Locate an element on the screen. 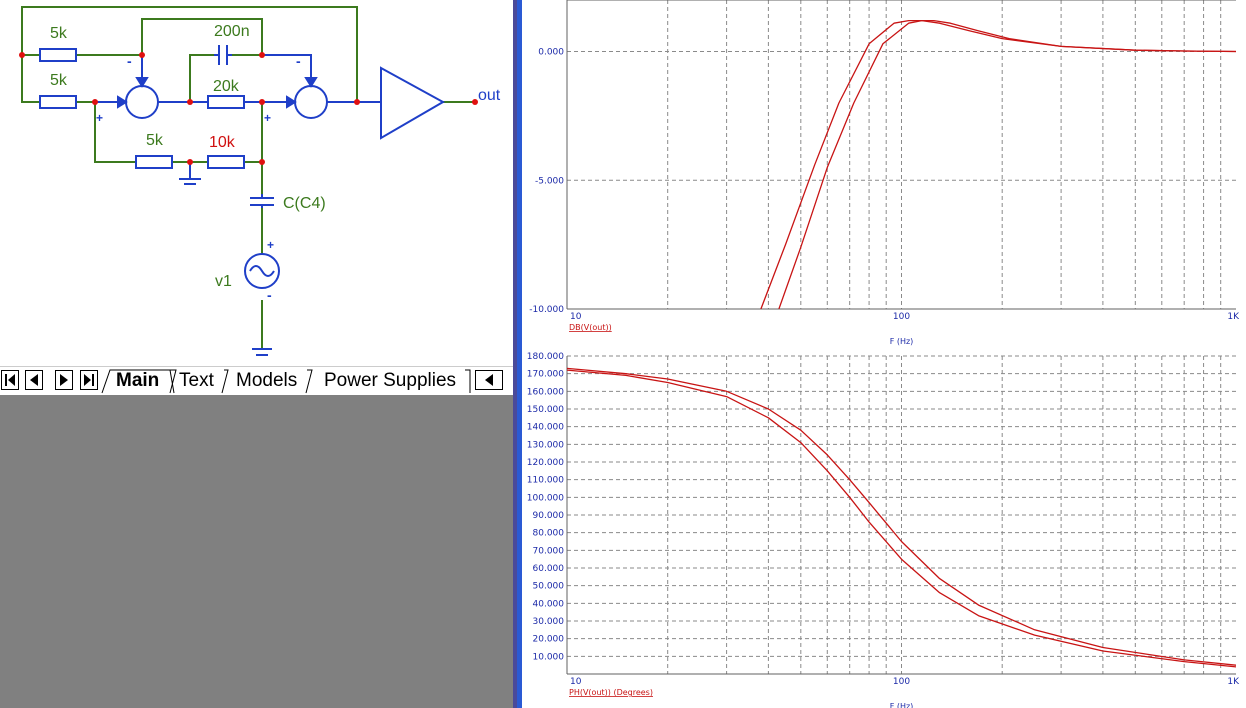 The height and width of the screenshot is (708, 1246). y-tick-label: -5.000 is located at coordinates (549, 181).